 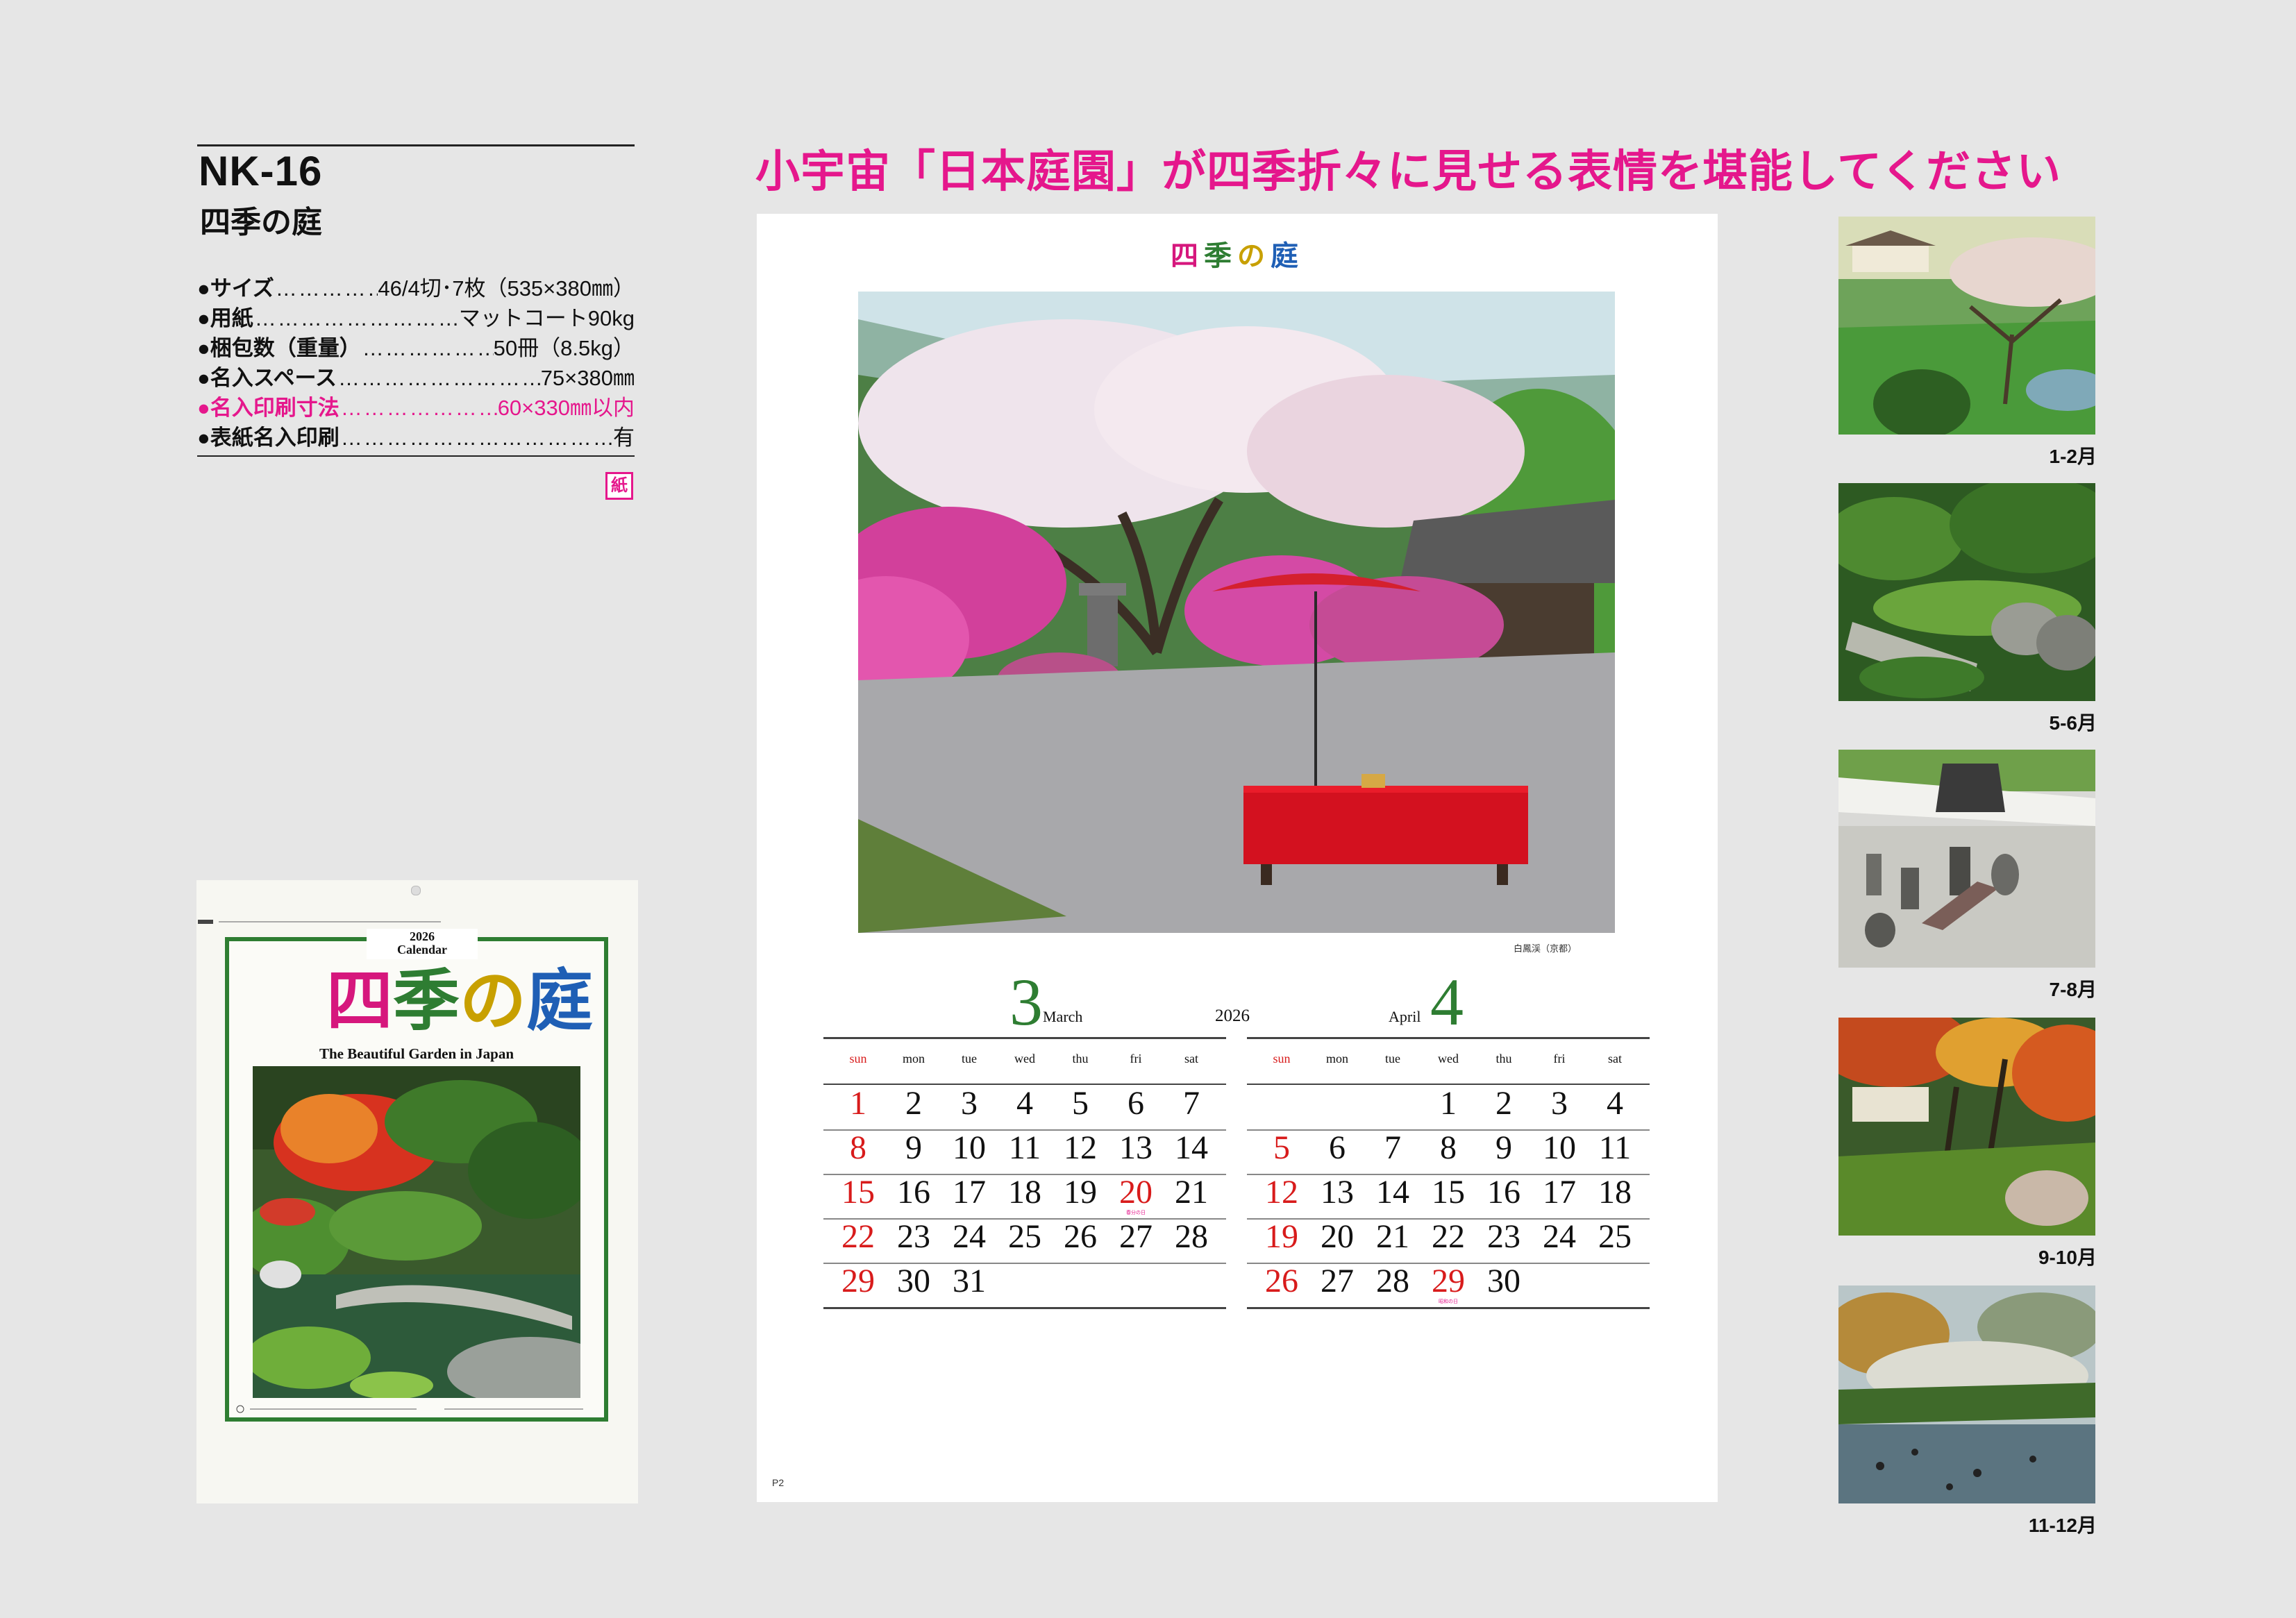 I want to click on holiday-note: 春分の日, so click(x=1136, y=1213).